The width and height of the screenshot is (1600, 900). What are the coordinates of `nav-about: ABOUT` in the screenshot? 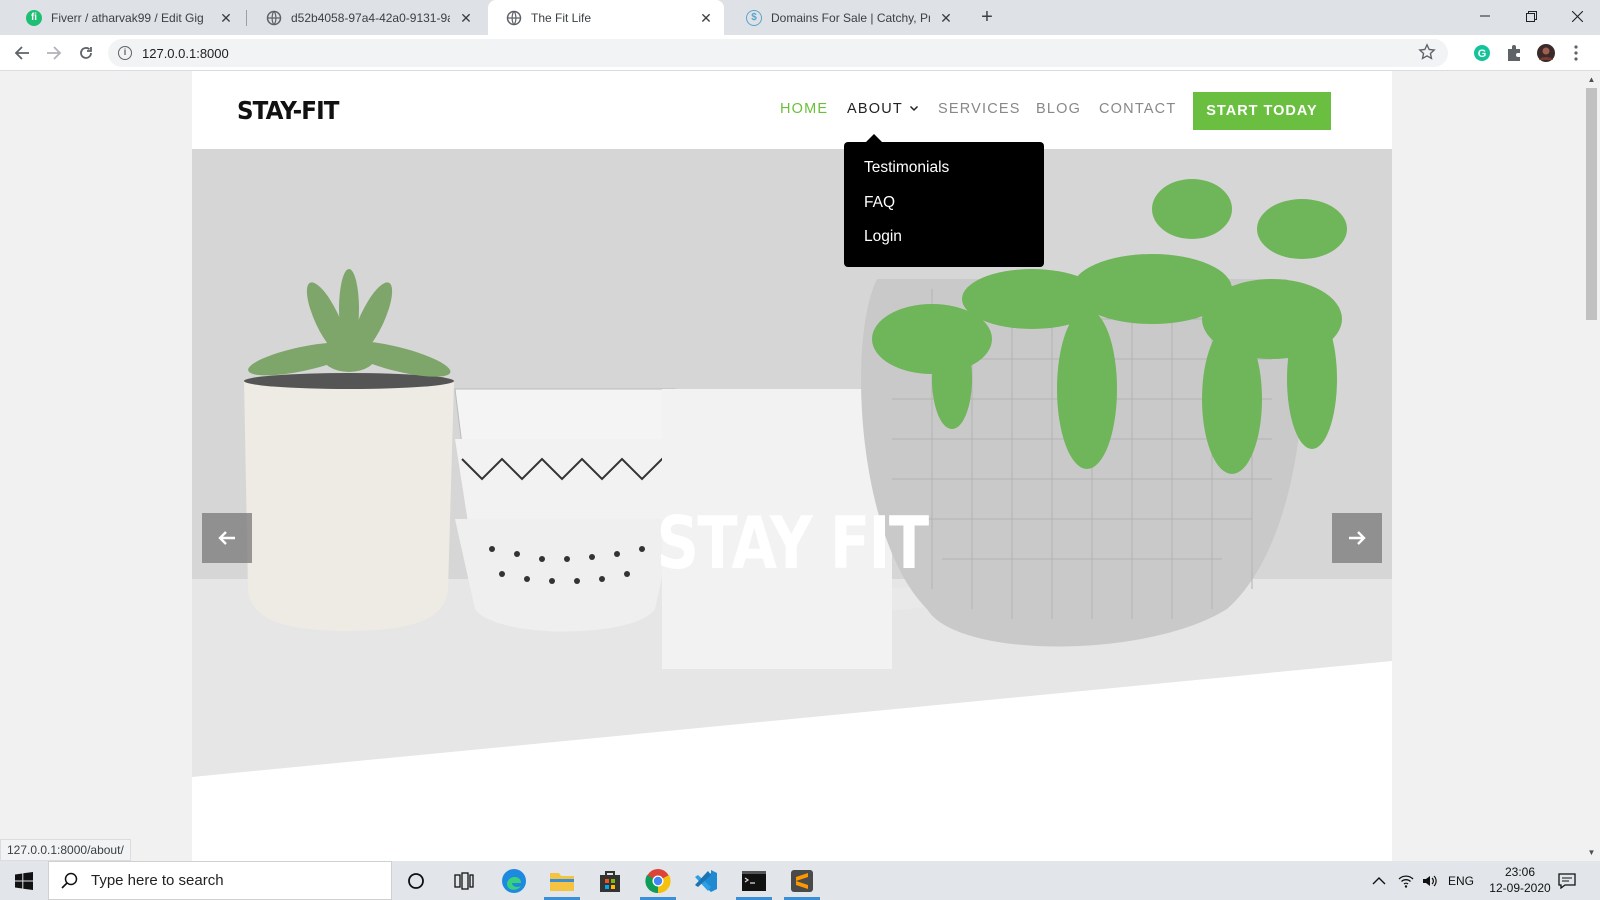 It's located at (883, 109).